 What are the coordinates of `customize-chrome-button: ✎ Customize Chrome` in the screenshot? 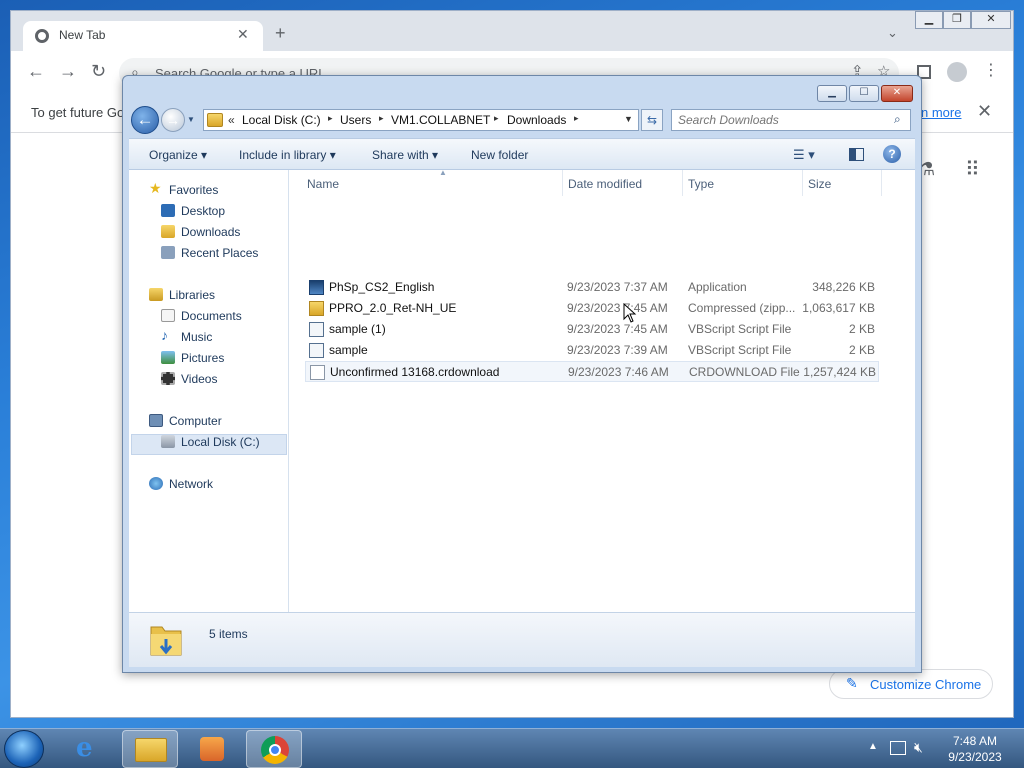 It's located at (911, 684).